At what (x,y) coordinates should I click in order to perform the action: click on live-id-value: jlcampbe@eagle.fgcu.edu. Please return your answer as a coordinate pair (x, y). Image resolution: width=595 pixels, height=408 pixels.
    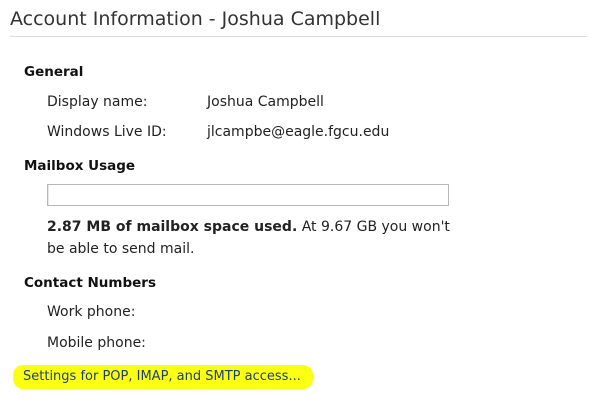
    Looking at the image, I should click on (298, 132).